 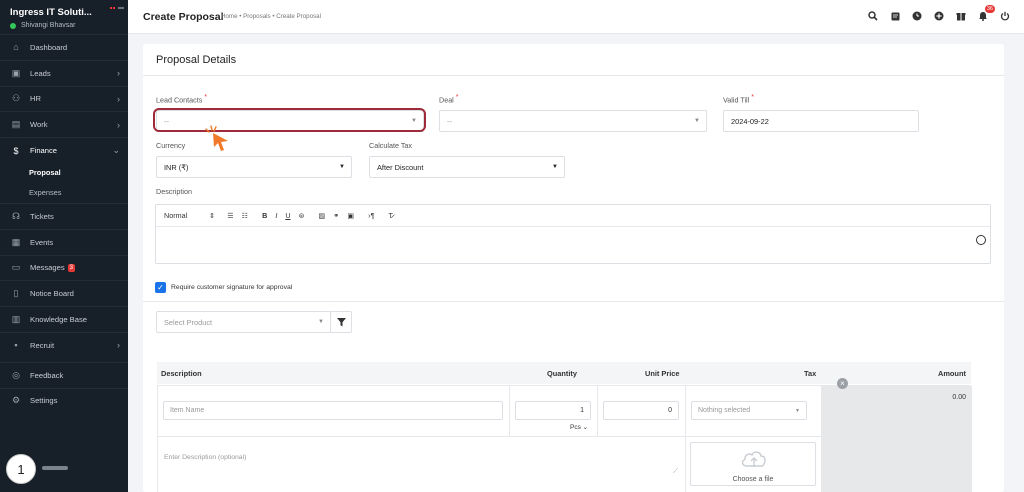 What do you see at coordinates (264, 215) in the screenshot?
I see `bold-icon: B` at bounding box center [264, 215].